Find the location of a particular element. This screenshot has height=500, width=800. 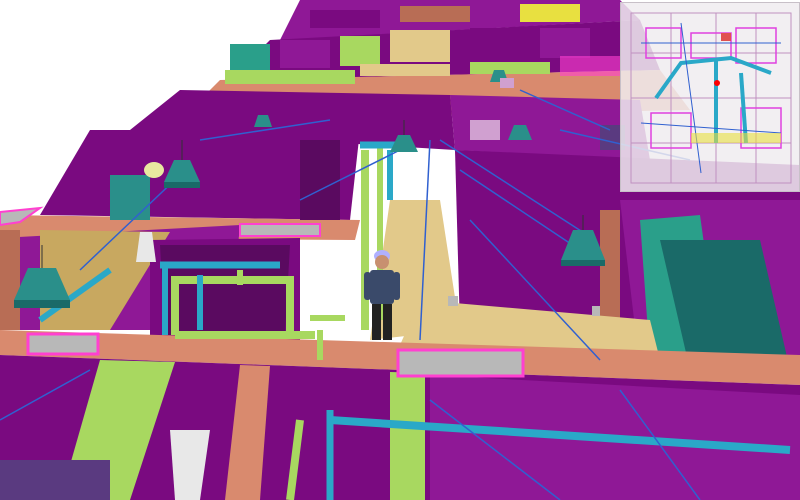

minimap-position-marker is located at coordinates (717, 83).